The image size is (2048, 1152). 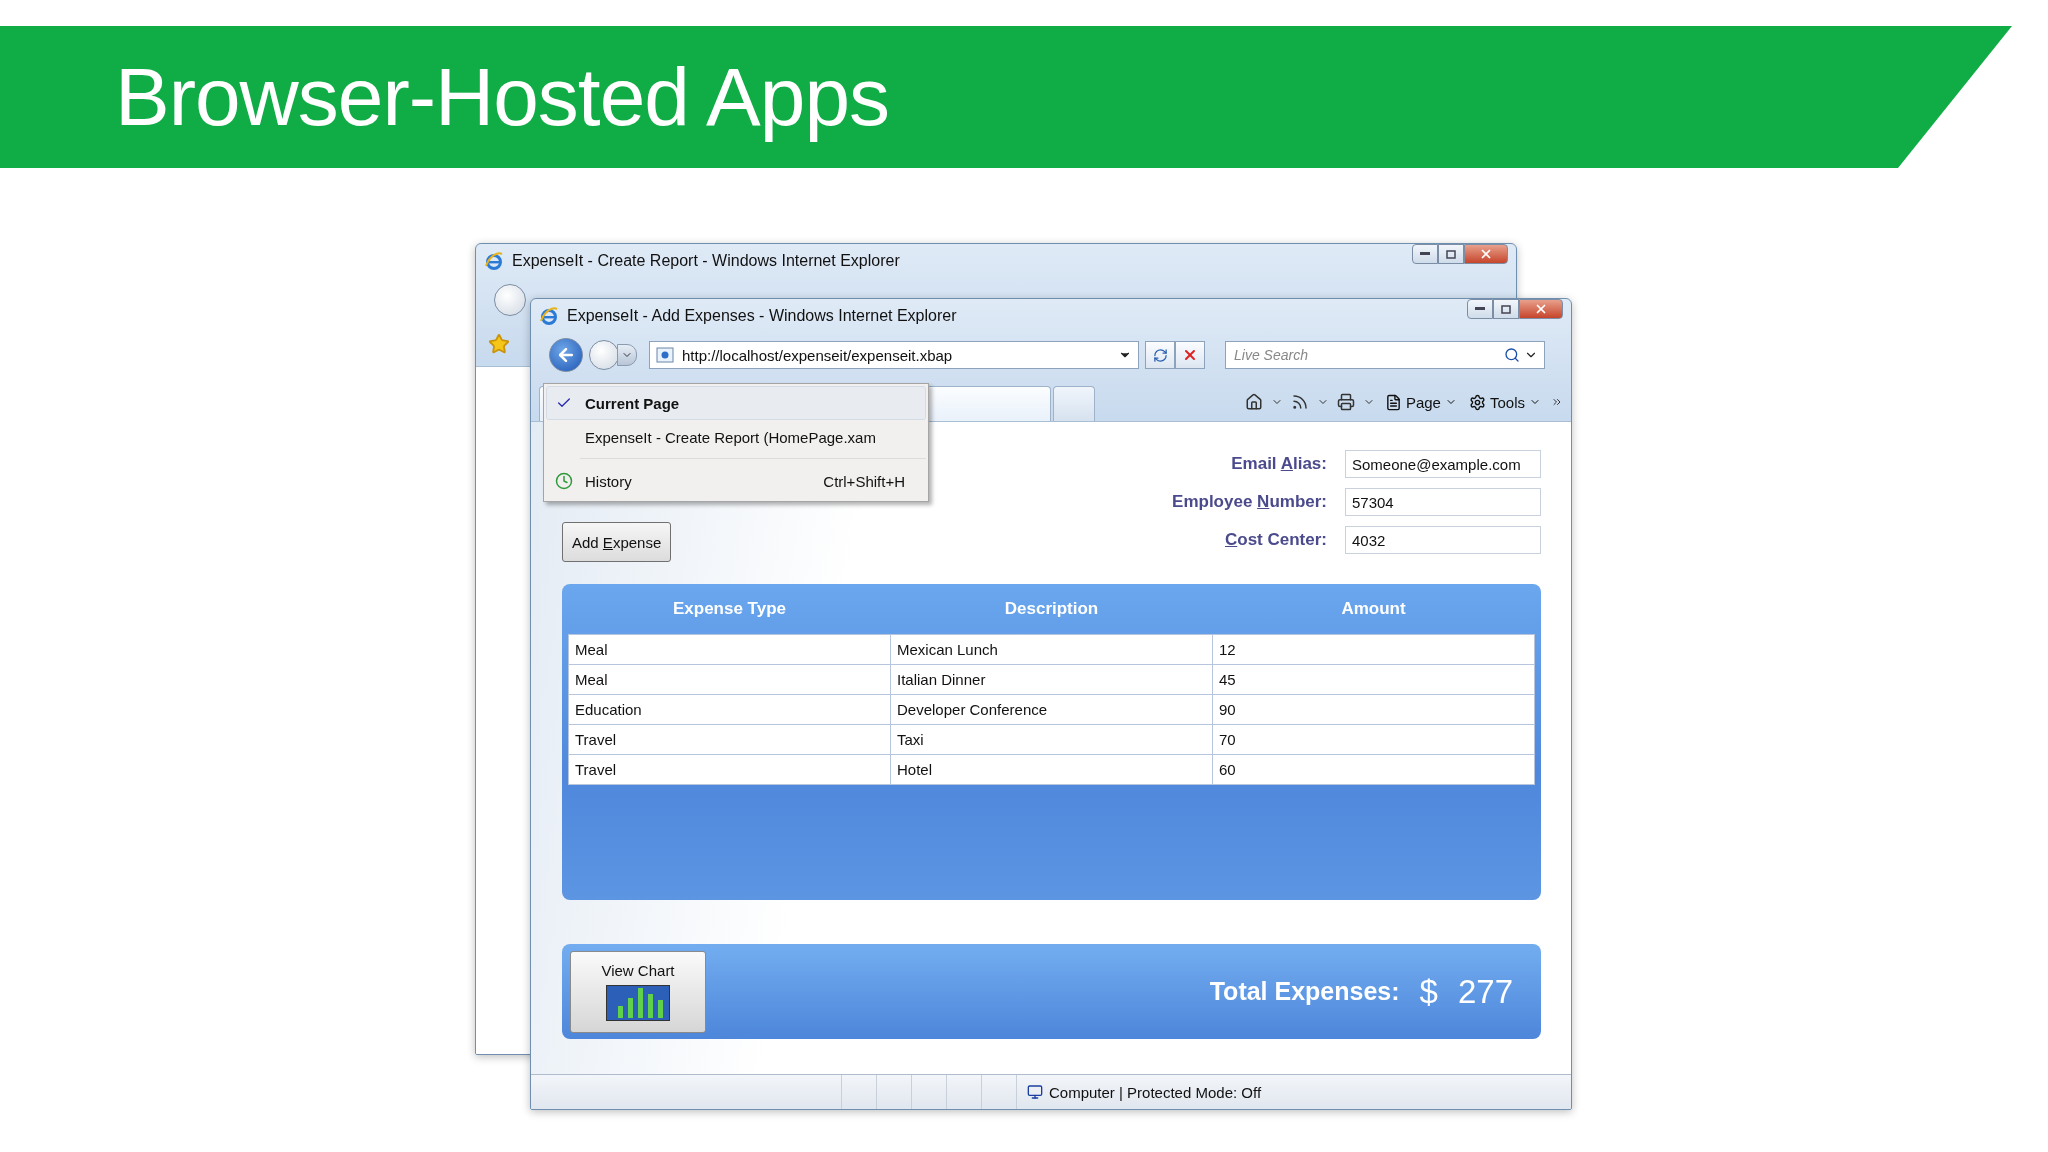 I want to click on refresh-icon, so click(x=1160, y=355).